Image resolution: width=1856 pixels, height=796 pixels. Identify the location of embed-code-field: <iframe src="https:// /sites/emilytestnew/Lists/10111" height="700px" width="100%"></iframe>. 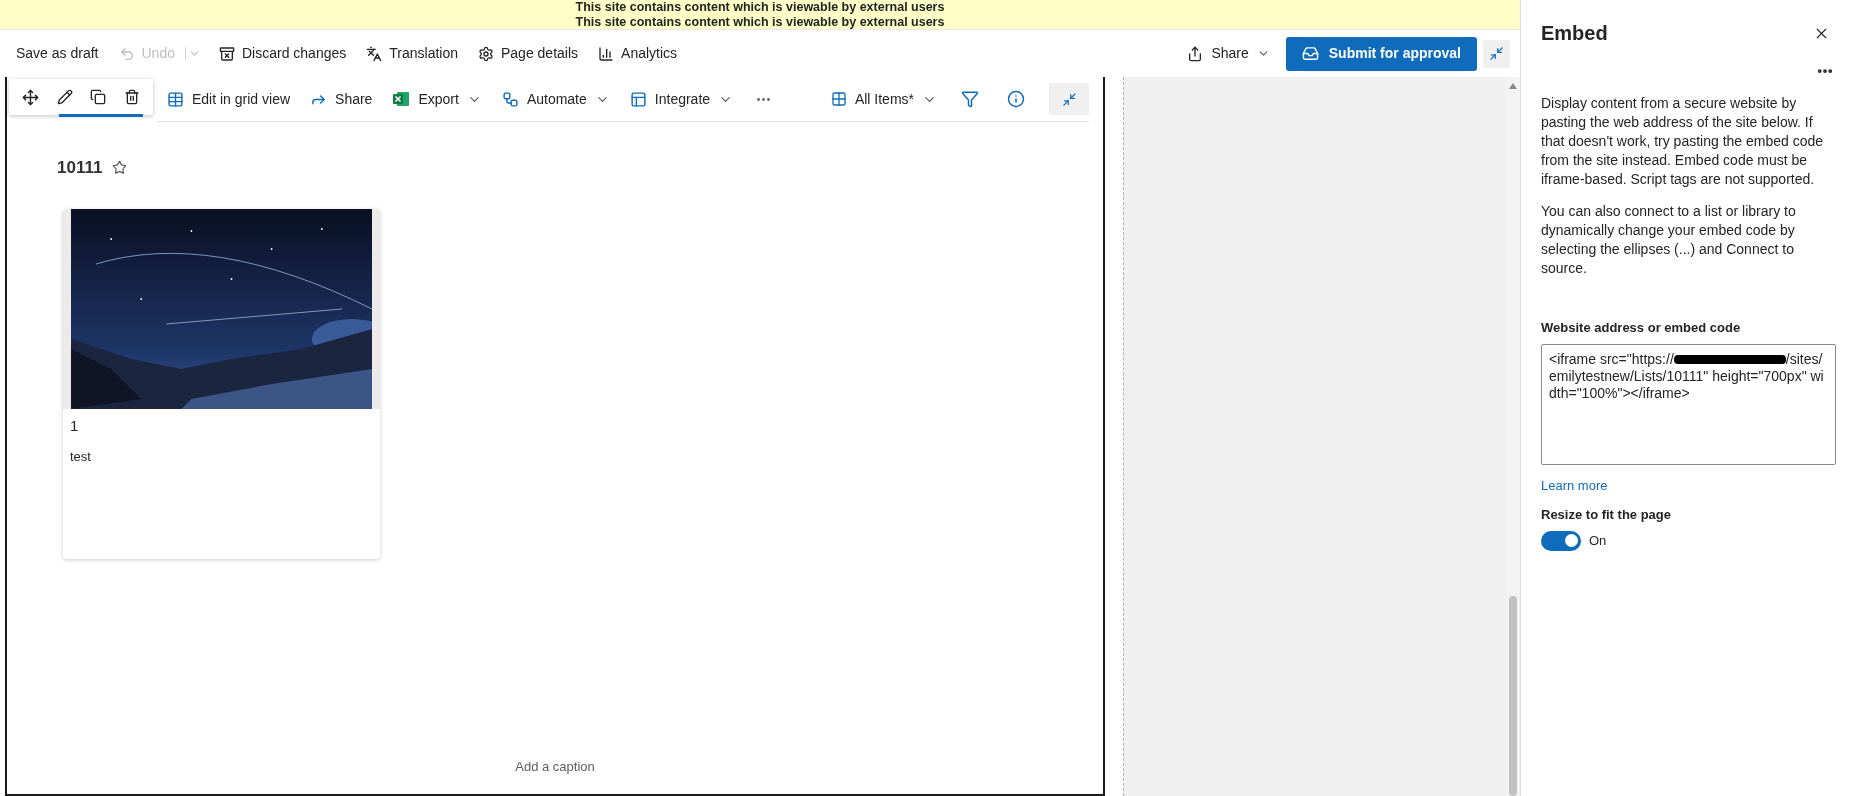
(1688, 404).